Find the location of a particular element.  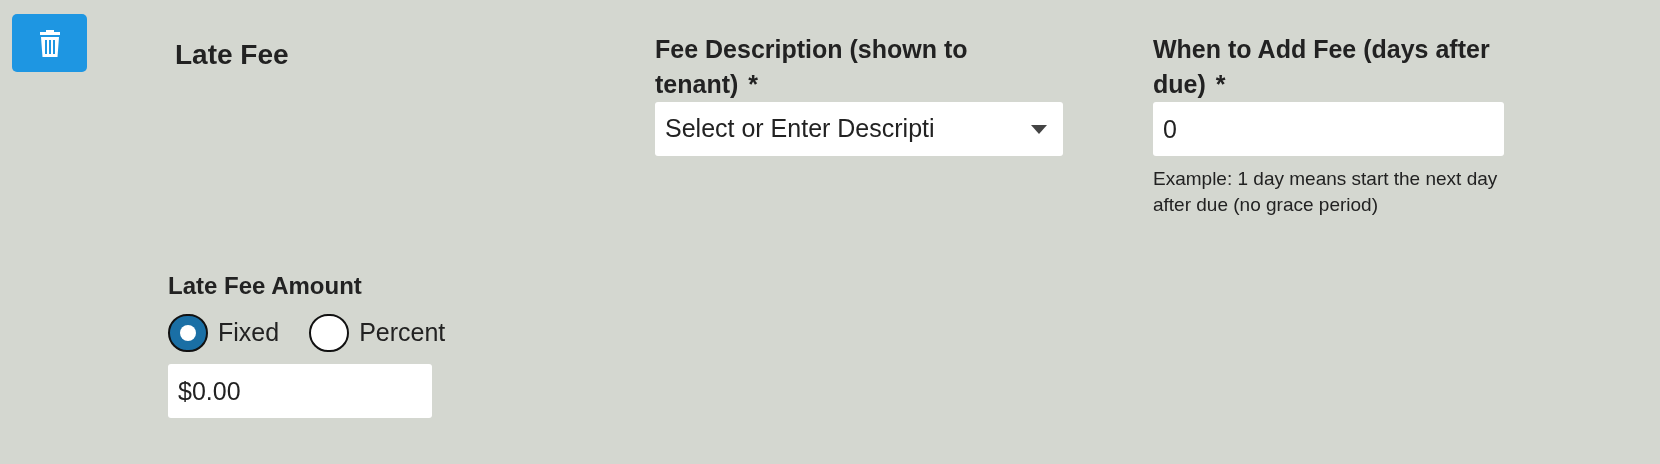

field-label: Late Fee Amount is located at coordinates (265, 286).